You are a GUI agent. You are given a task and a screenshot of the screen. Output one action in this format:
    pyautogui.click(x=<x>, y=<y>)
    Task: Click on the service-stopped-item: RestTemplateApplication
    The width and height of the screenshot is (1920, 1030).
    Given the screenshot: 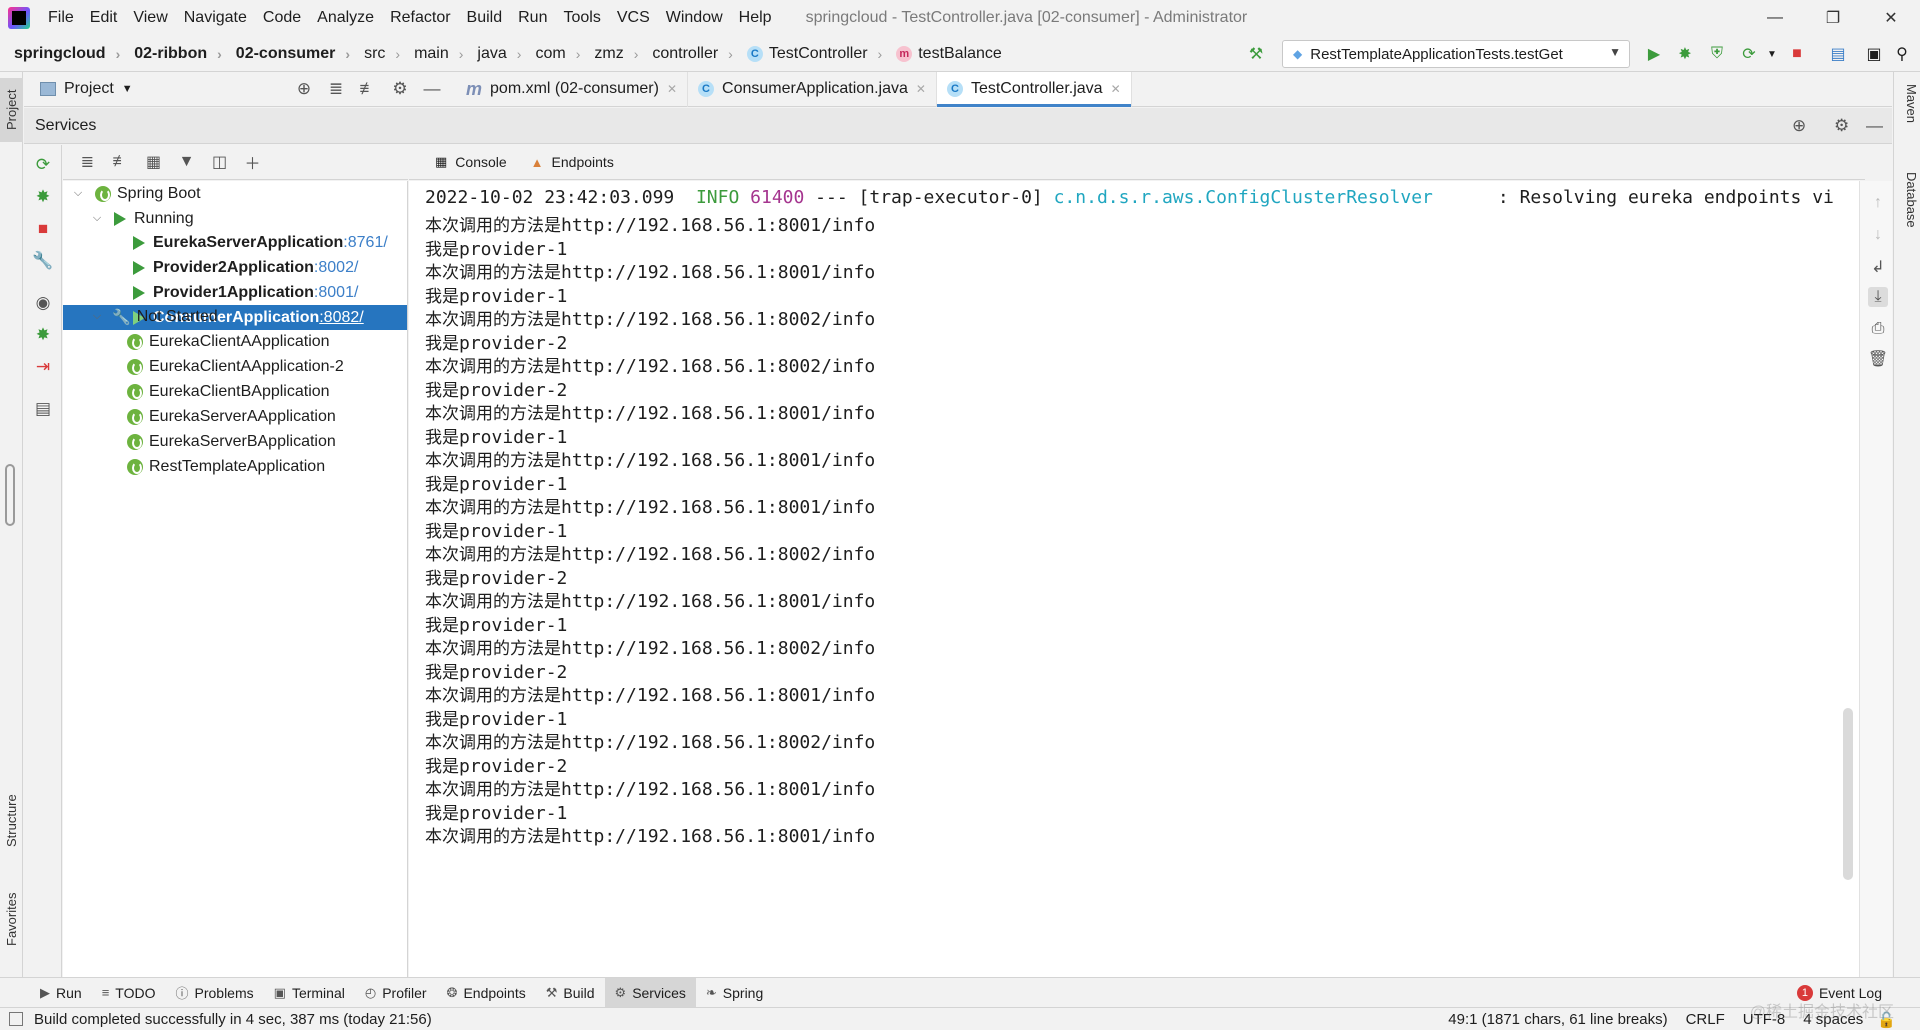 What is the action you would take?
    pyautogui.click(x=235, y=466)
    